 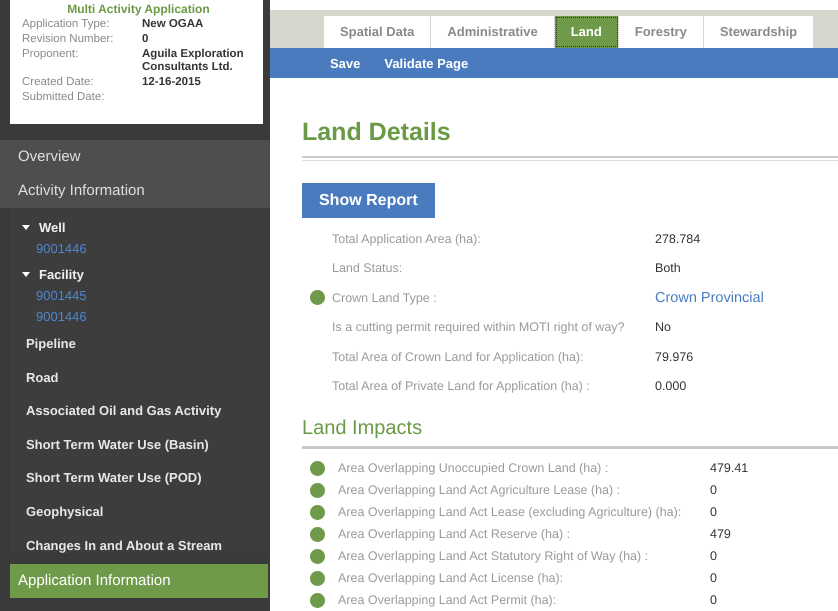 What do you see at coordinates (173, 24) in the screenshot?
I see `field-value: New OGAA` at bounding box center [173, 24].